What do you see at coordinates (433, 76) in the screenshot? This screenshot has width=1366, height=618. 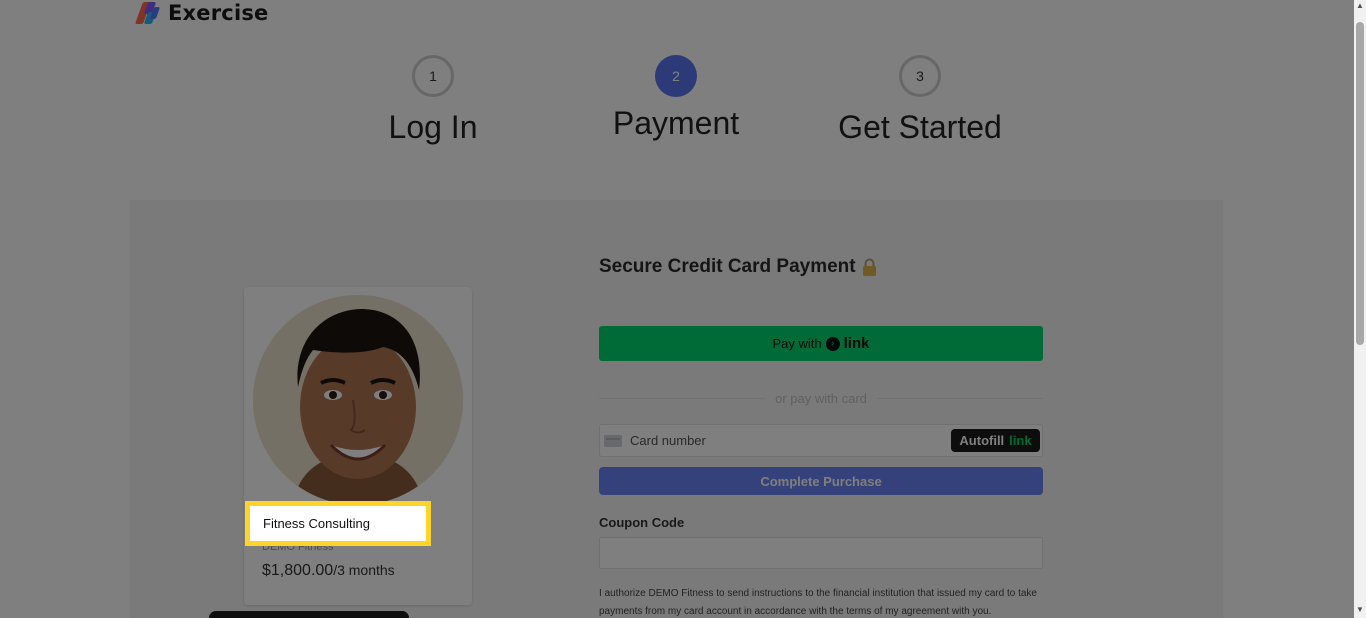 I see `step-number: 1` at bounding box center [433, 76].